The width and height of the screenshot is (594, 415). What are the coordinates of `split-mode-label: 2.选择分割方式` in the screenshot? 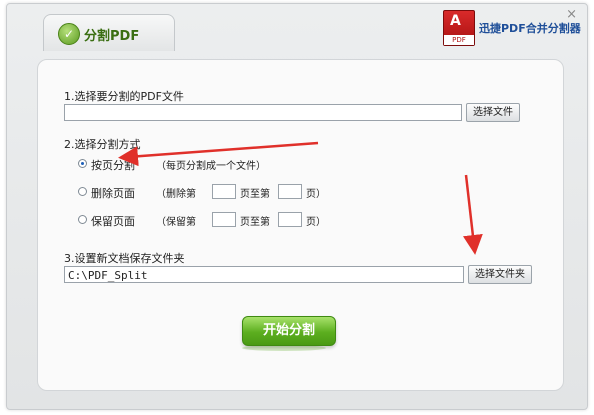 It's located at (102, 144).